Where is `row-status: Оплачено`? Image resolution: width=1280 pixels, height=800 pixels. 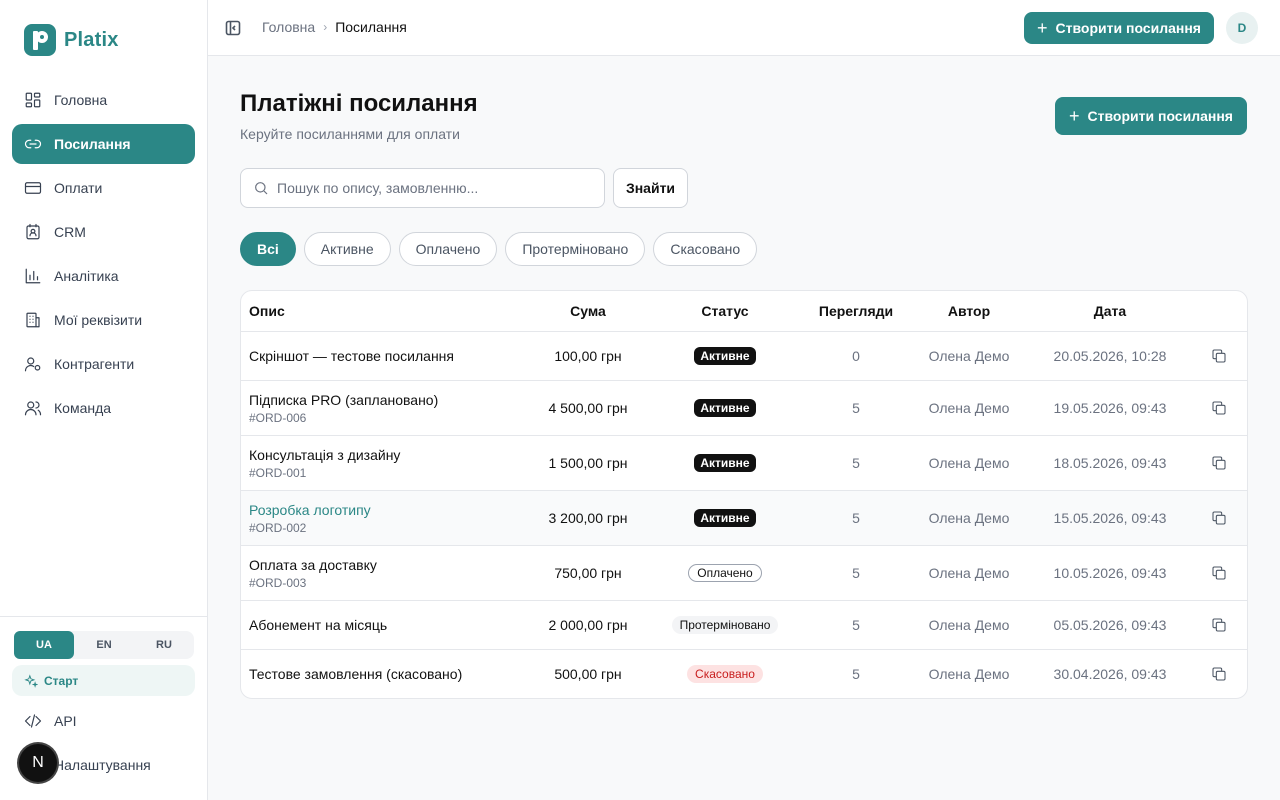 row-status: Оплачено is located at coordinates (725, 573).